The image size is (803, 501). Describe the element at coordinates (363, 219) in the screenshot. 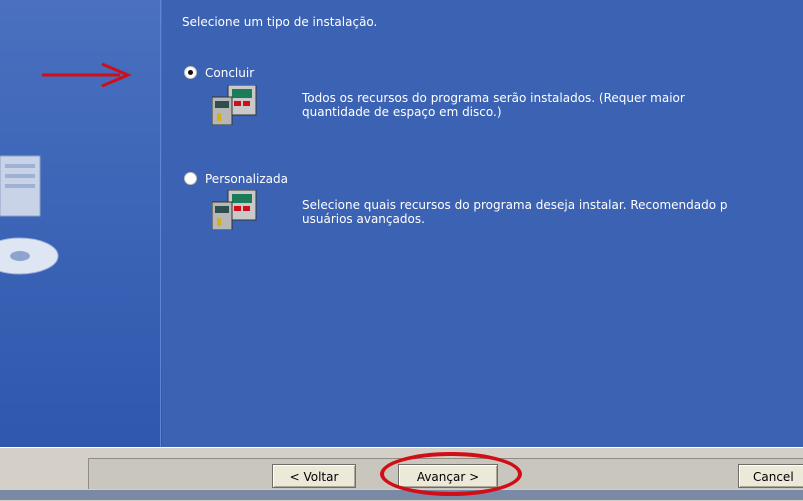

I see `option-personalizada-desc-line2: usuários avançados.` at that location.